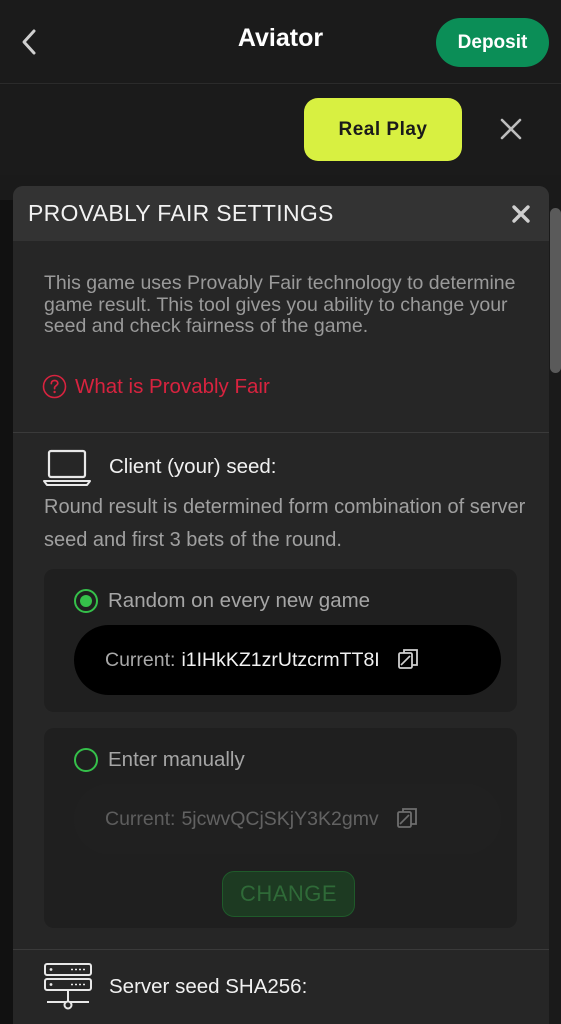 The width and height of the screenshot is (561, 1024). Describe the element at coordinates (181, 213) in the screenshot. I see `modal-title: PROVABLY FAIR SETTINGS` at that location.